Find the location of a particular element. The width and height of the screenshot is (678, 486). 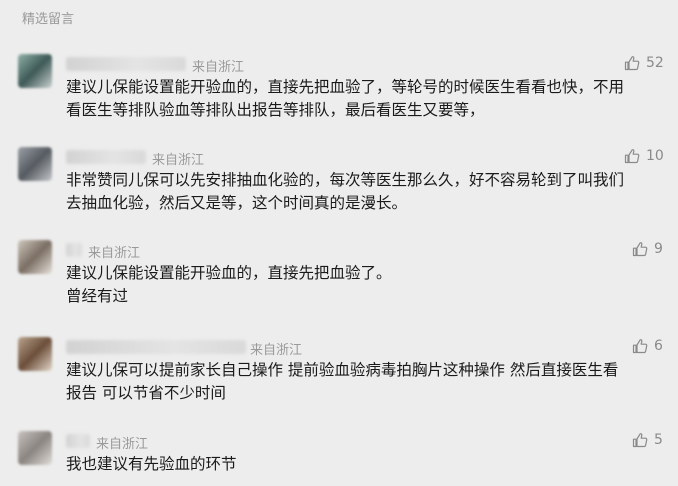

like-count: 6 is located at coordinates (658, 346).